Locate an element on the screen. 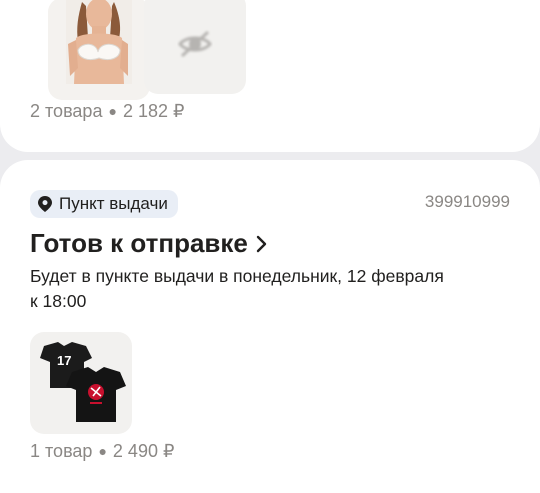 This screenshot has width=540, height=493. order-status-title: Готов к отправке is located at coordinates (139, 243).